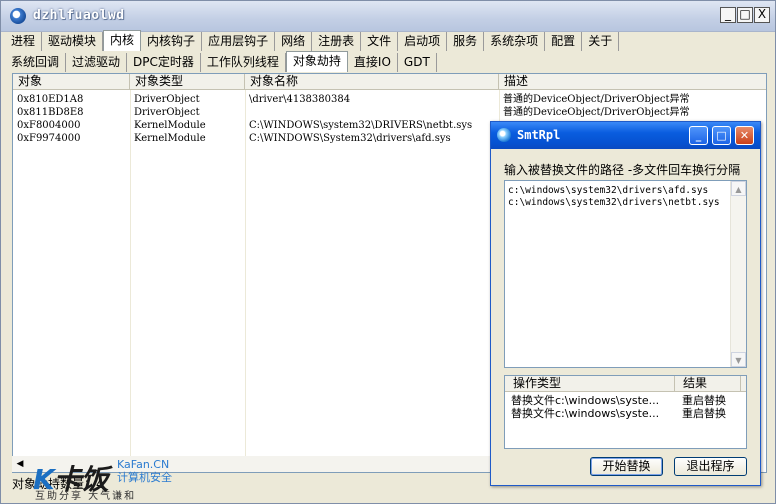  I want to click on table-cell: C:\WINDOWS\System32\drivers\afd.sys, so click(350, 138).